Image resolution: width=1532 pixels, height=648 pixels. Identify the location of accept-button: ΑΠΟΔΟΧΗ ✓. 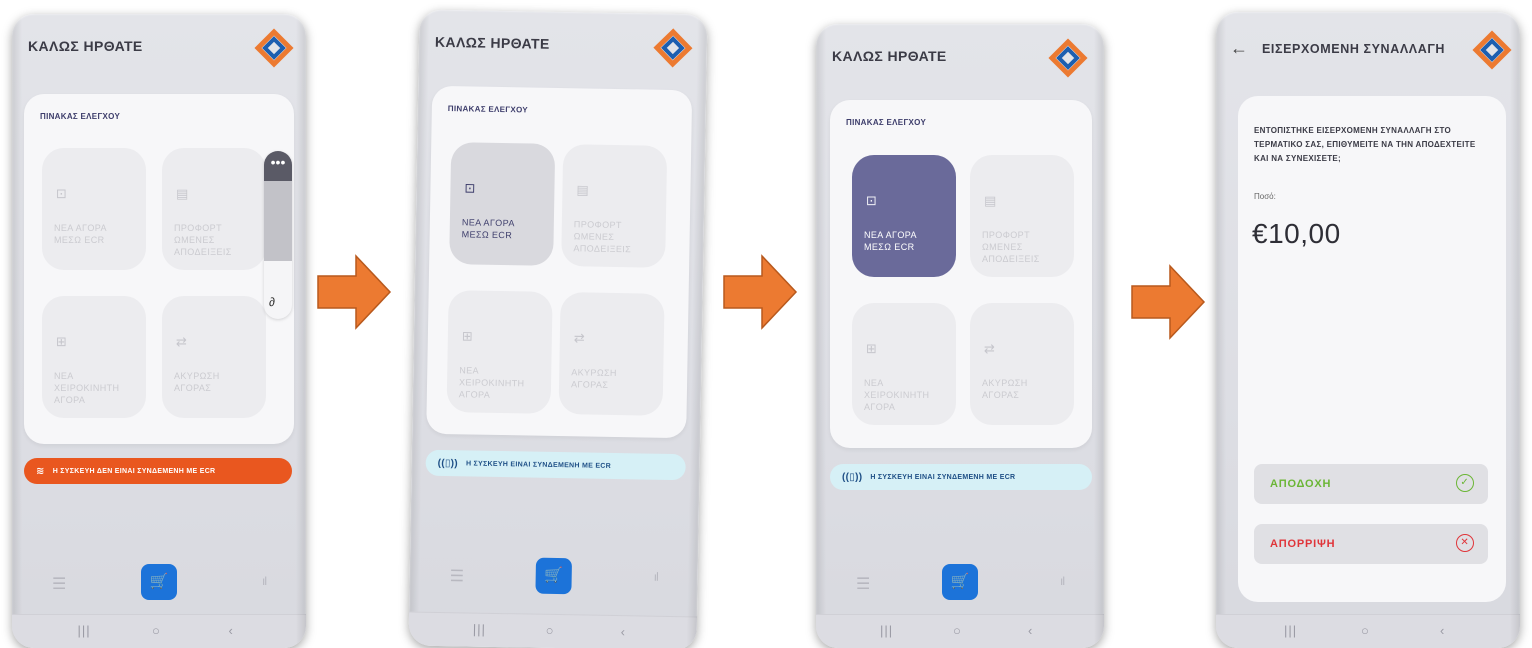
(1371, 484).